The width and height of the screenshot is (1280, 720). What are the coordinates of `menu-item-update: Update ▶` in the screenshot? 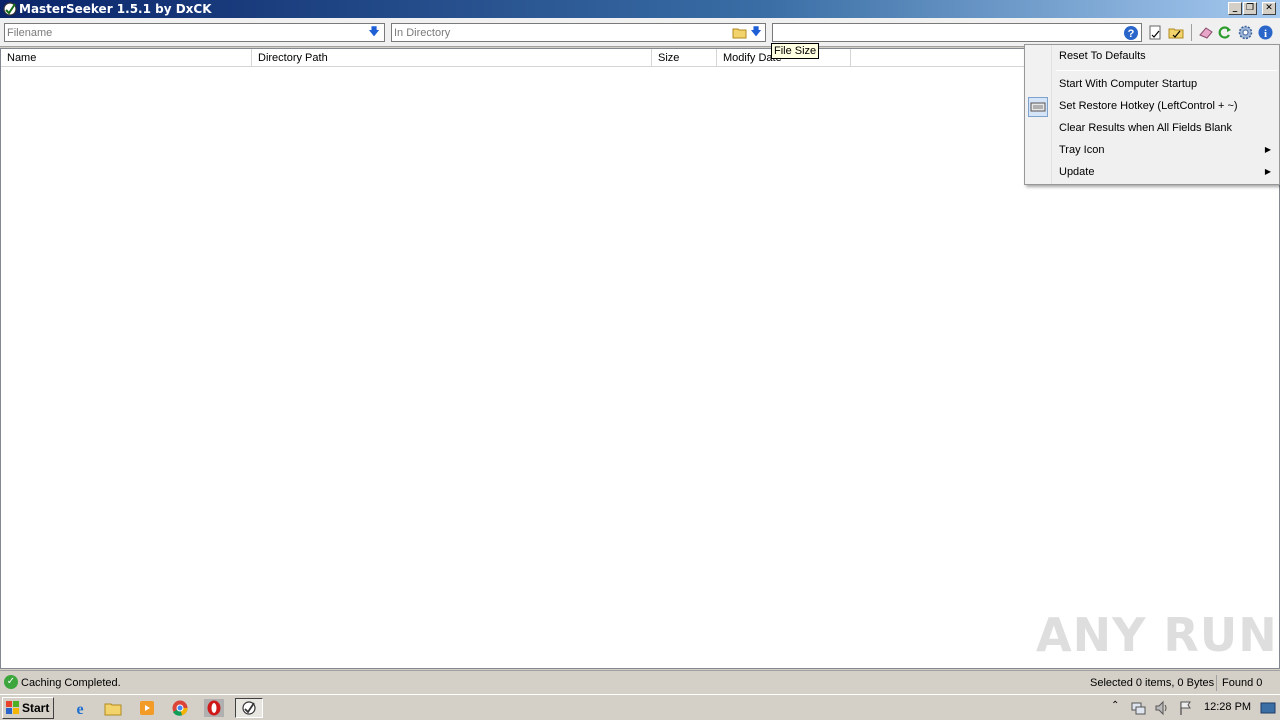 It's located at (1152, 172).